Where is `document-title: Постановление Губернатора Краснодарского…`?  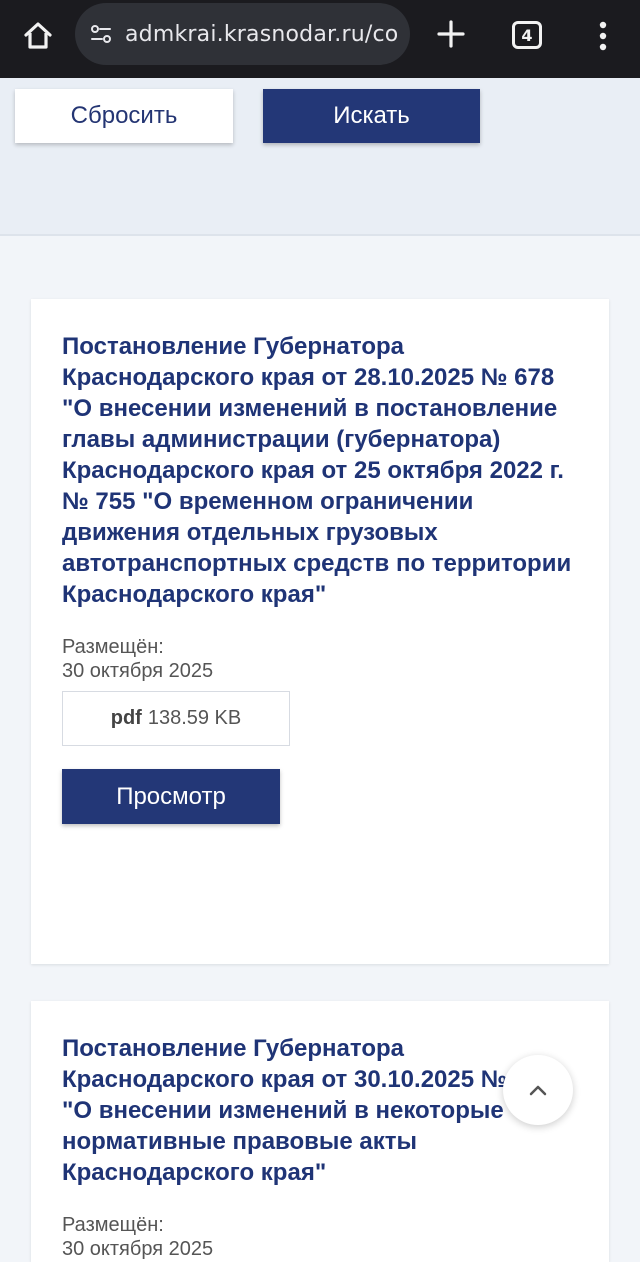
document-title: Постановление Губернатора Краснодарского… is located at coordinates (322, 1110).